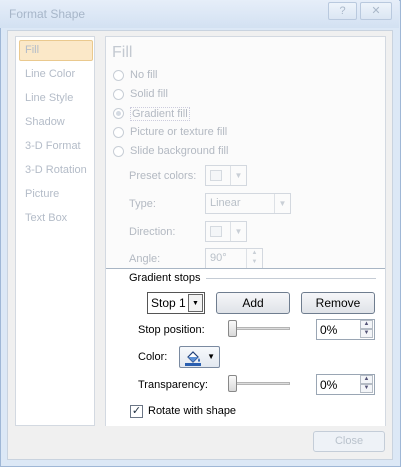 The height and width of the screenshot is (467, 401). Describe the element at coordinates (291, 278) in the screenshot. I see `group-divider` at that location.